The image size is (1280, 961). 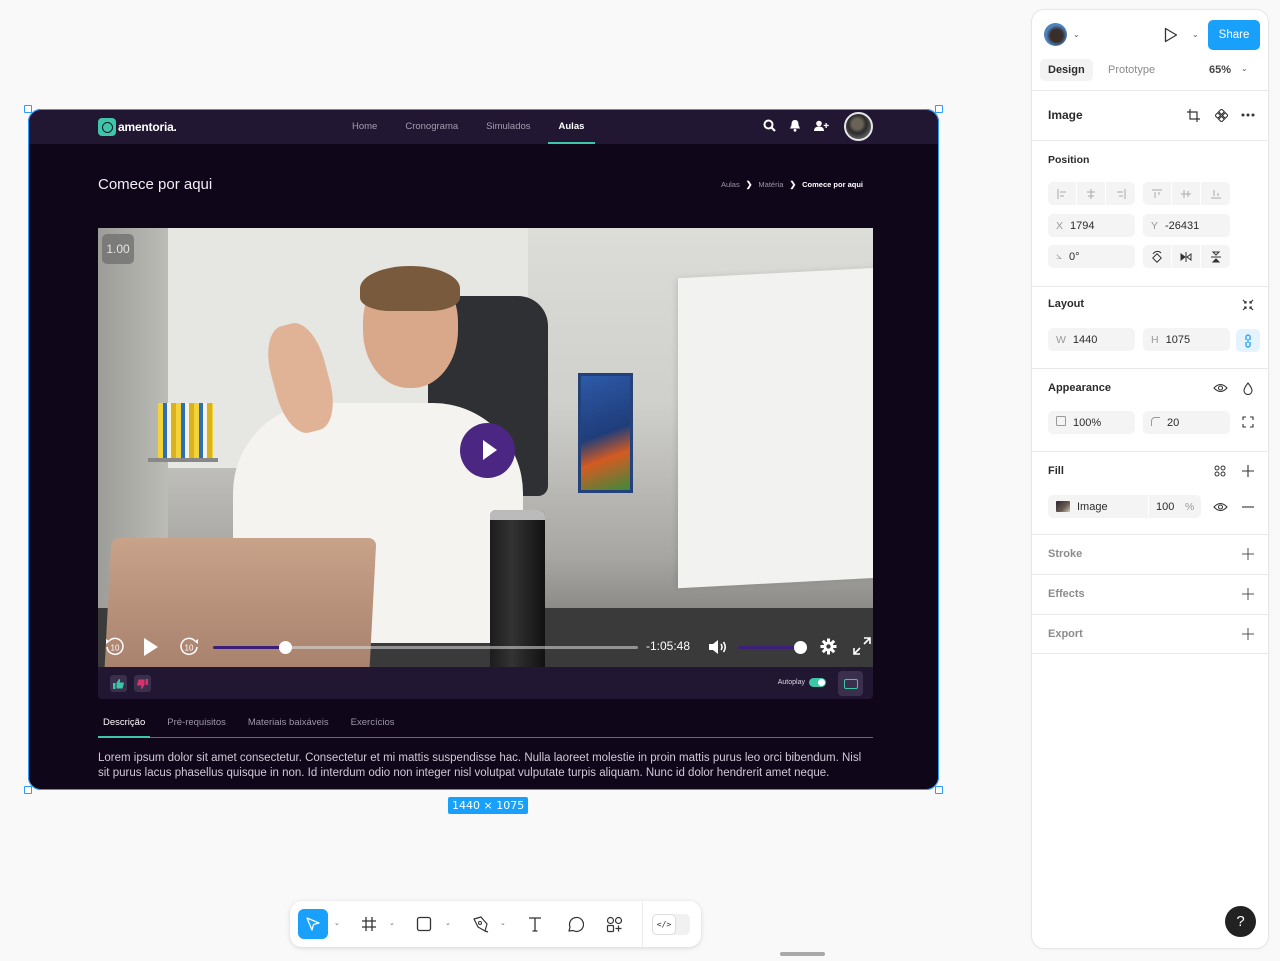 I want to click on flip-horizontal-icon, so click(x=1186, y=256).